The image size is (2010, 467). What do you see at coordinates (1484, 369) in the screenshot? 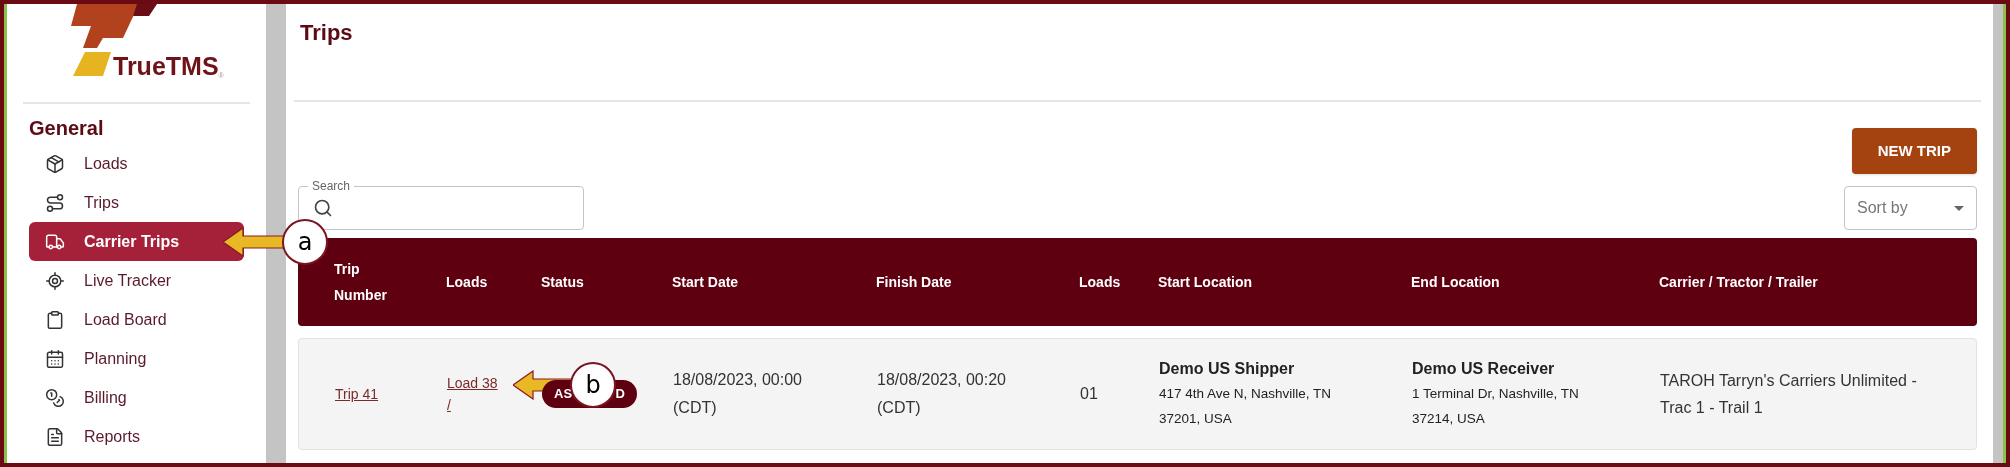
I see `location-name: Demo US Receiver` at bounding box center [1484, 369].